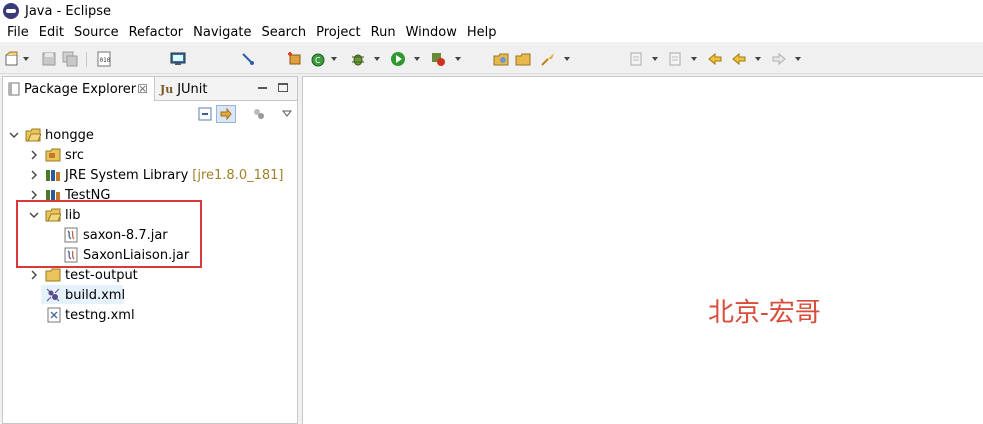 The width and height of the screenshot is (983, 424). Describe the element at coordinates (109, 234) in the screenshot. I see `highlight-annotation-box` at that location.